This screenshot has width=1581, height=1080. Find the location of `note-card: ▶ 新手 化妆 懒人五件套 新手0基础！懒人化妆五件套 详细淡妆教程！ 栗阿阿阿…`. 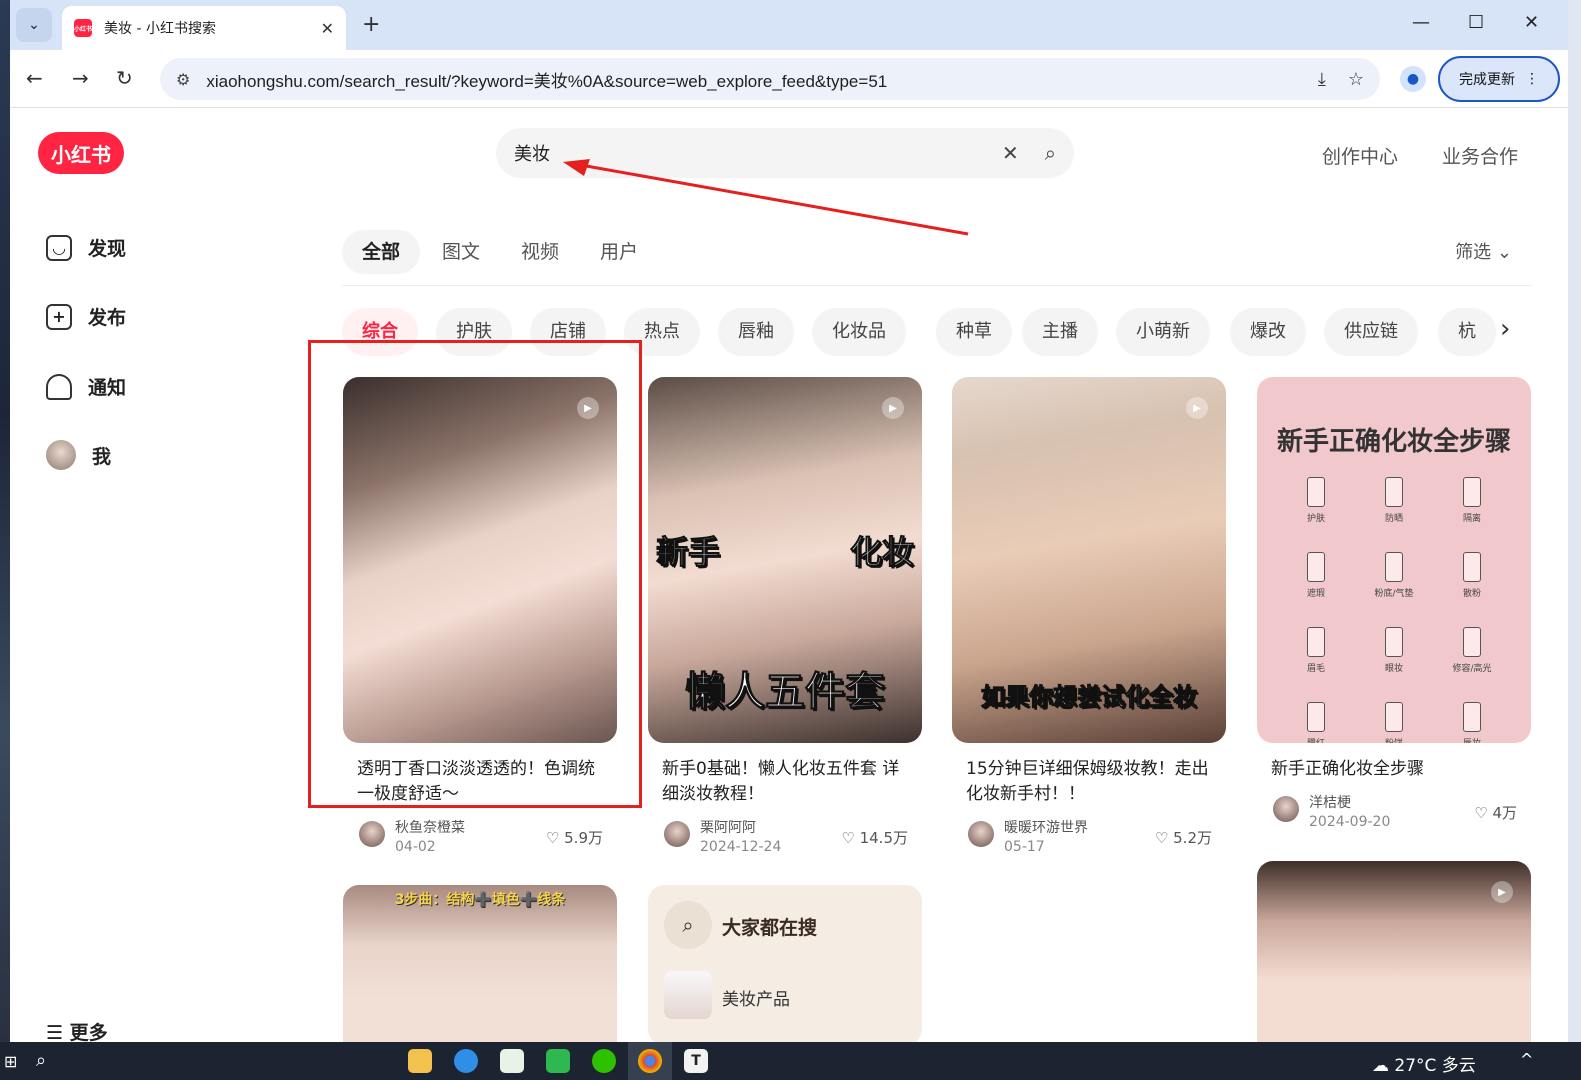

note-card: ▶ 新手 化妆 懒人五件套 新手0基础！懒人化妆五件套 详细淡妆教程！ 栗阿阿阿… is located at coordinates (785, 617).